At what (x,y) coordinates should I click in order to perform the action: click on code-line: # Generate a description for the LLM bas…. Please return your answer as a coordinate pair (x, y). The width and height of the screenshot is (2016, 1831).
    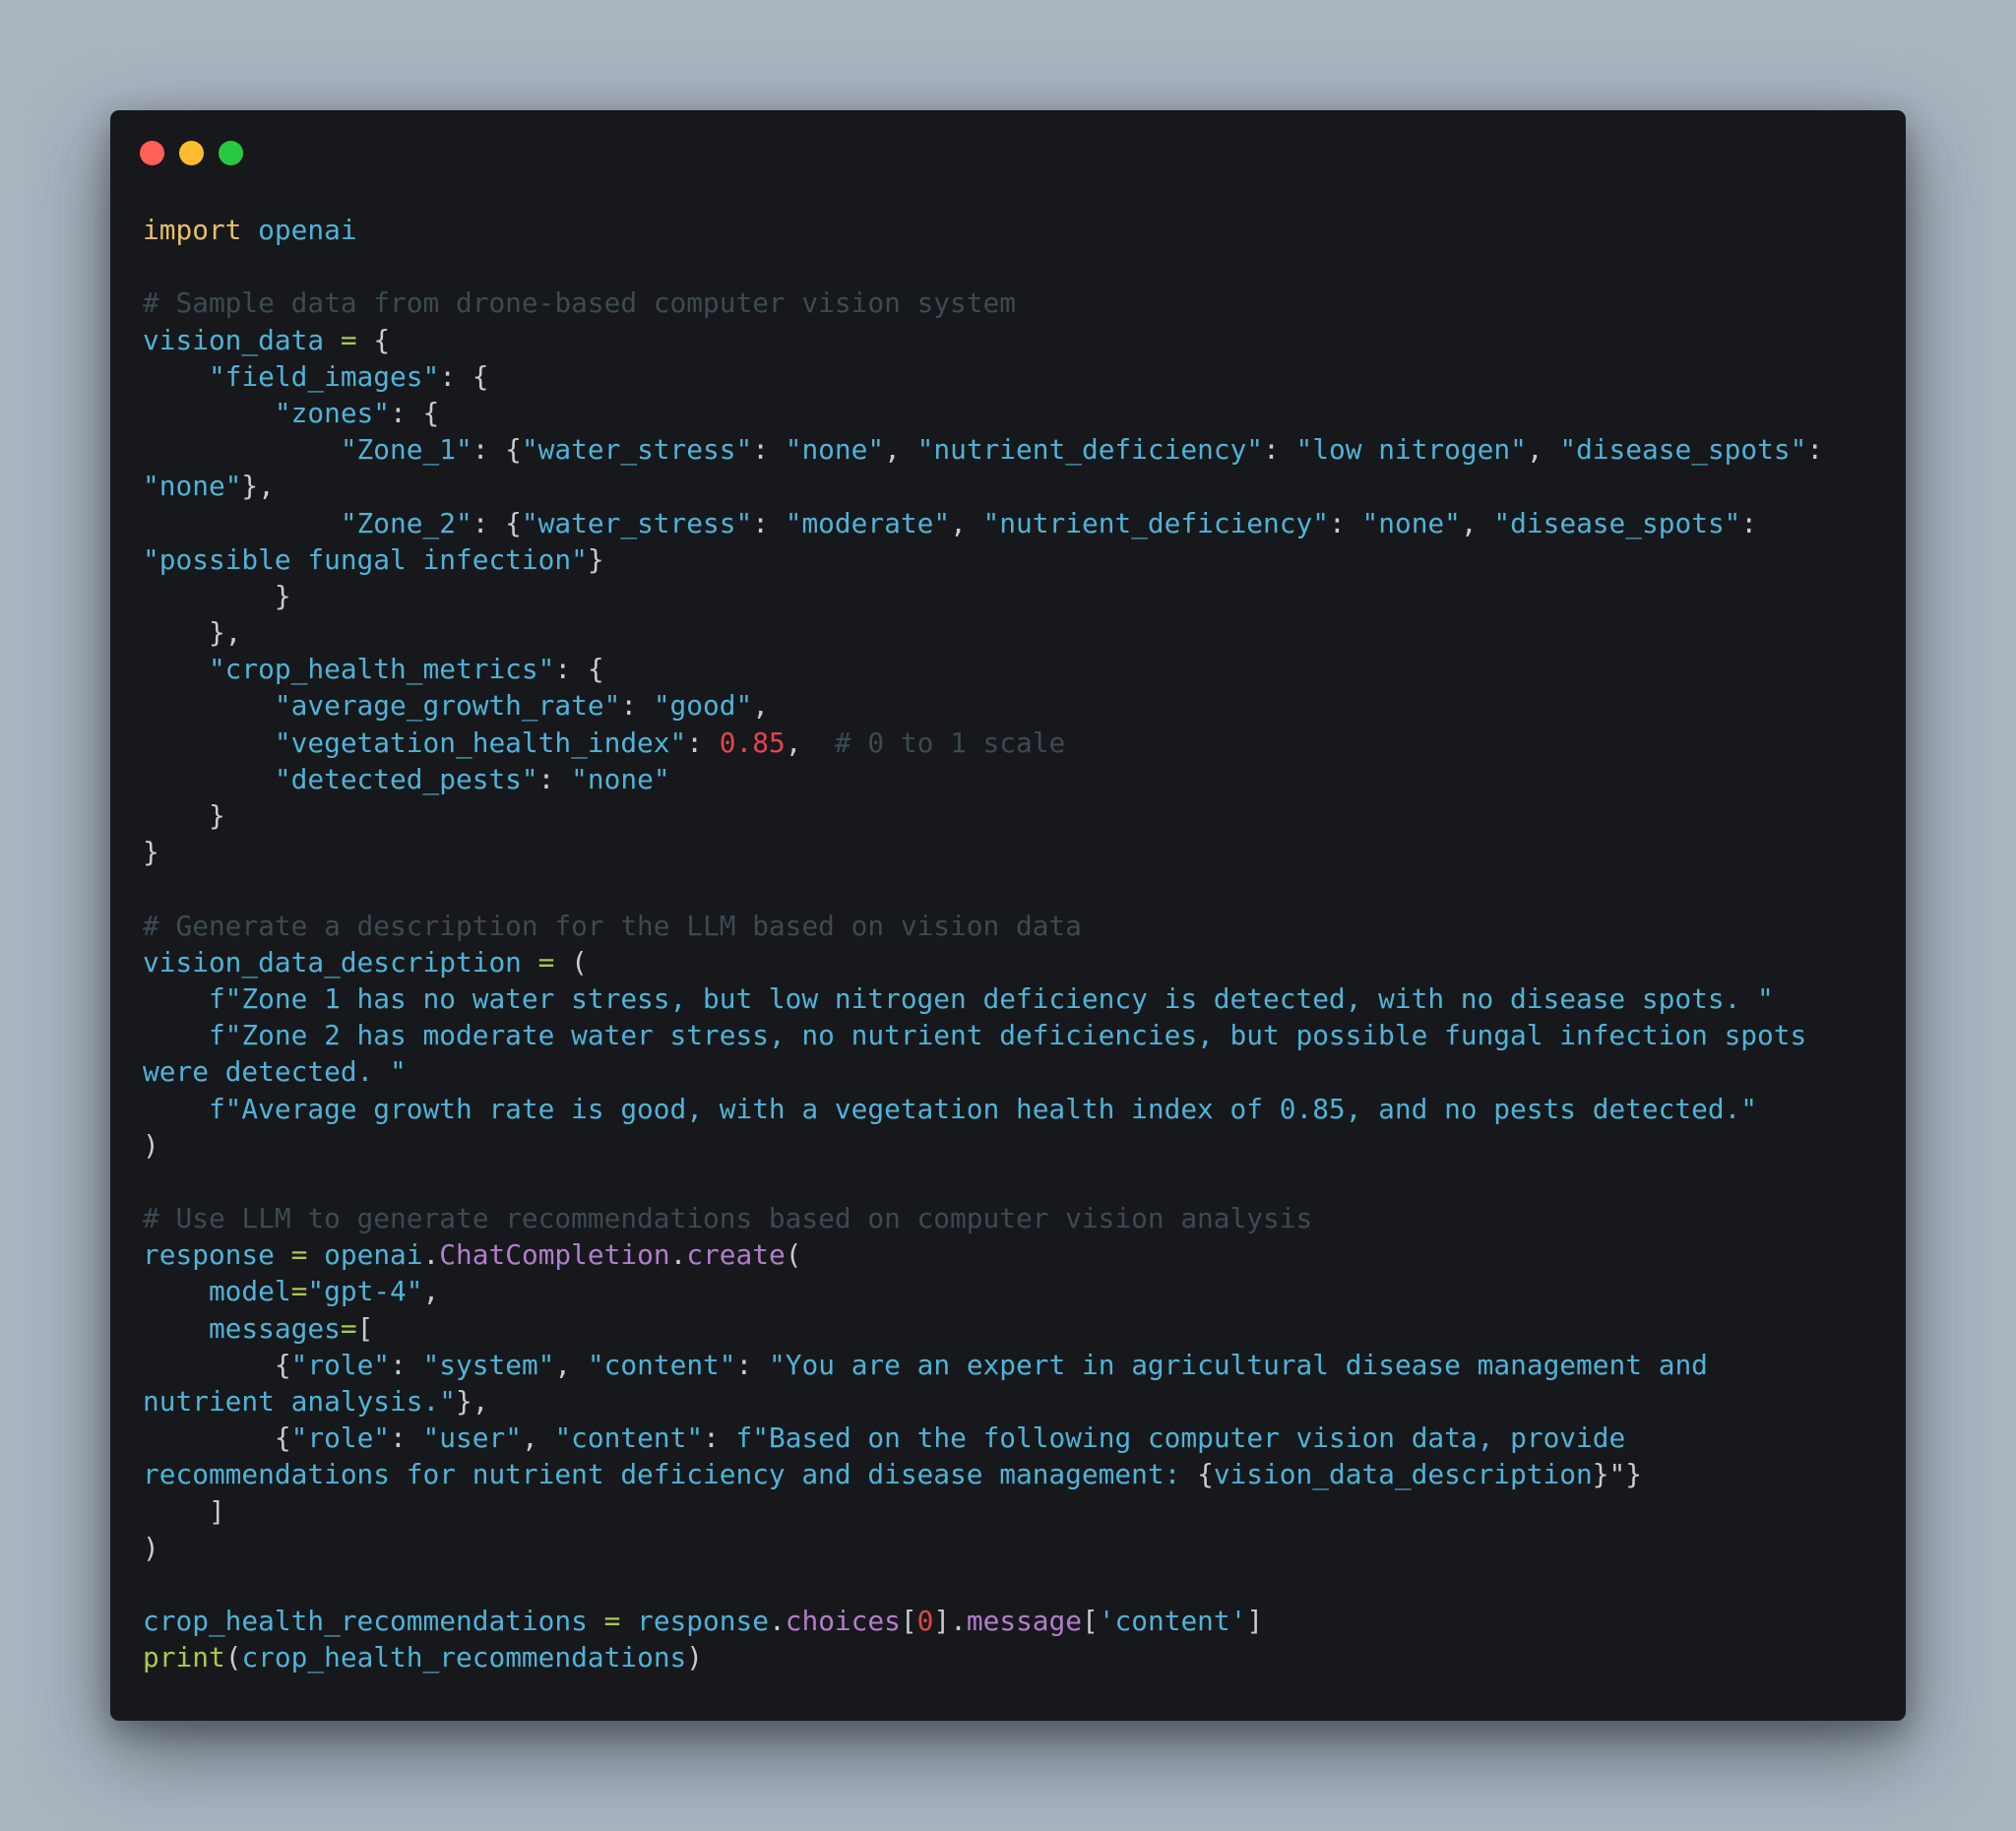
    Looking at the image, I should click on (1009, 926).